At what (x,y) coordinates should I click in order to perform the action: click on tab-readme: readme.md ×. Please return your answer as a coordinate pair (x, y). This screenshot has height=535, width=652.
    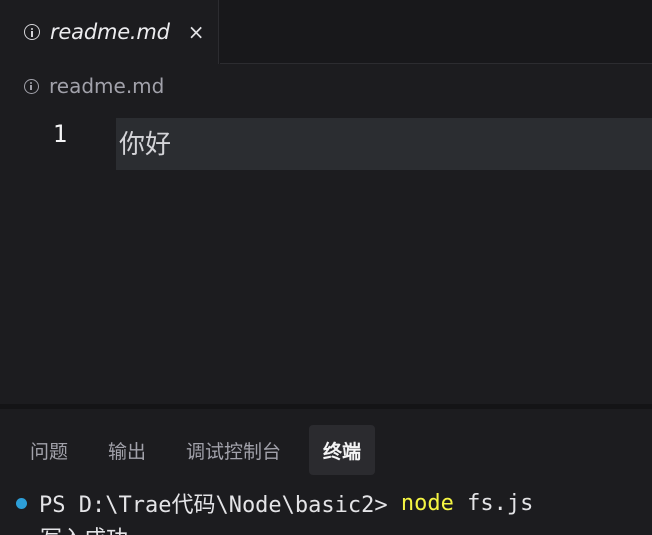
    Looking at the image, I should click on (109, 32).